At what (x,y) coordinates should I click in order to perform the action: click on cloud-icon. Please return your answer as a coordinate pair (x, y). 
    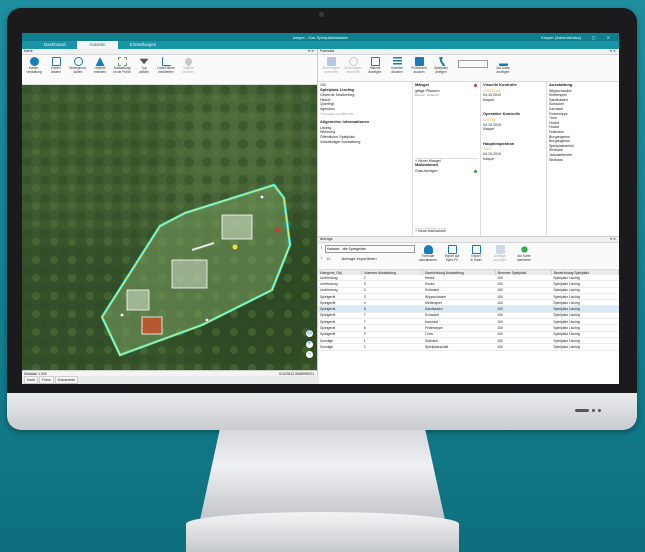
    Looking at the image, I should click on (428, 249).